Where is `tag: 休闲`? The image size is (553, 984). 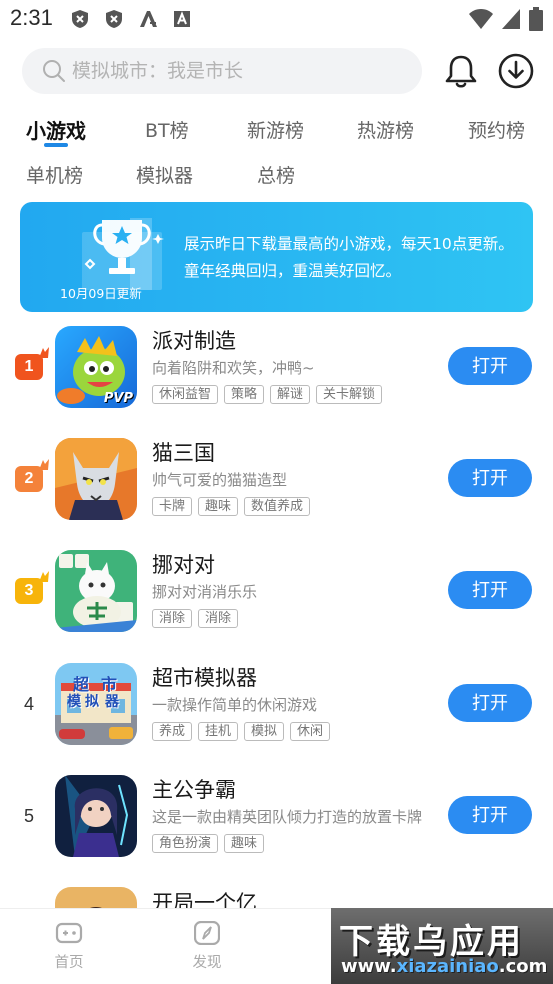
tag: 休闲 is located at coordinates (310, 731).